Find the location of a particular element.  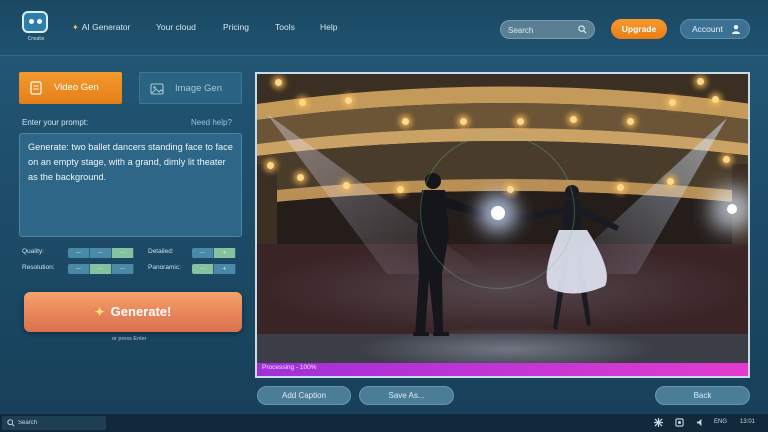

progress-fill is located at coordinates (502, 369).